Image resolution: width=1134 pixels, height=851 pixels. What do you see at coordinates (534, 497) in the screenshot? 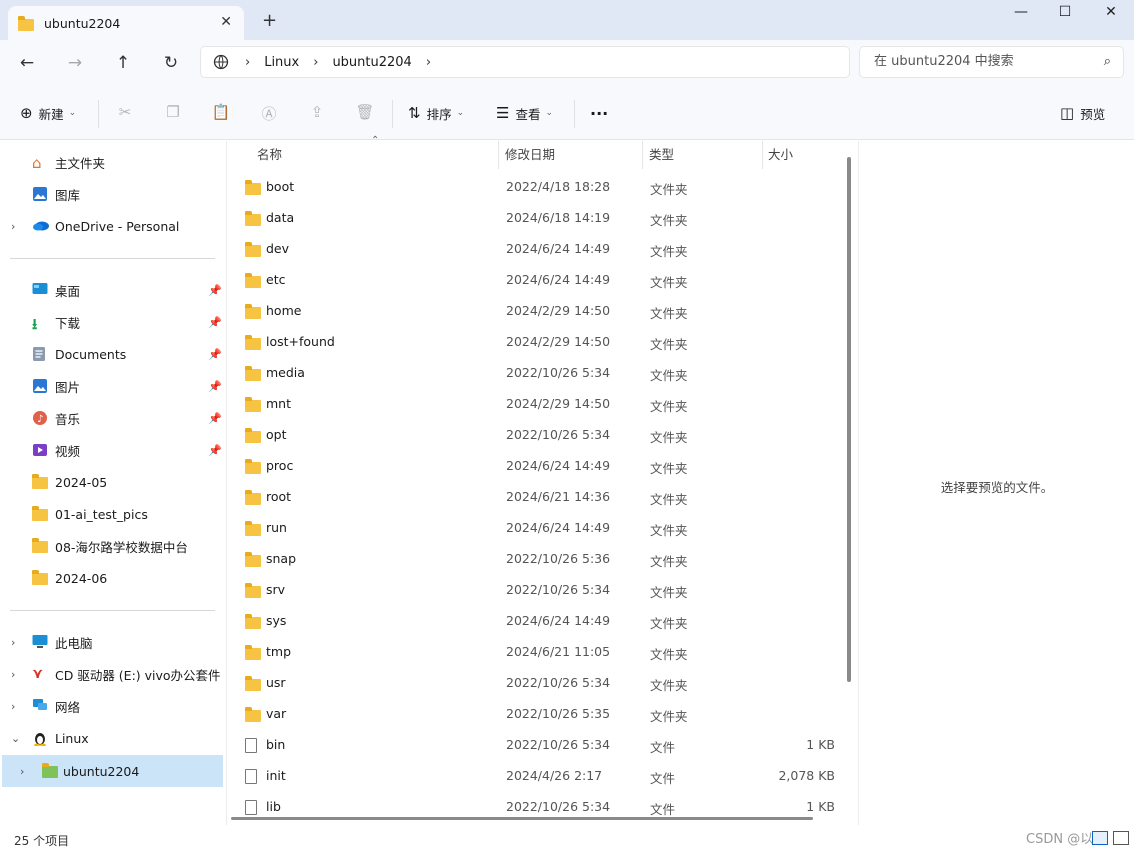
I see `file-row: root 2024/6/21 14:36 文件夹` at bounding box center [534, 497].